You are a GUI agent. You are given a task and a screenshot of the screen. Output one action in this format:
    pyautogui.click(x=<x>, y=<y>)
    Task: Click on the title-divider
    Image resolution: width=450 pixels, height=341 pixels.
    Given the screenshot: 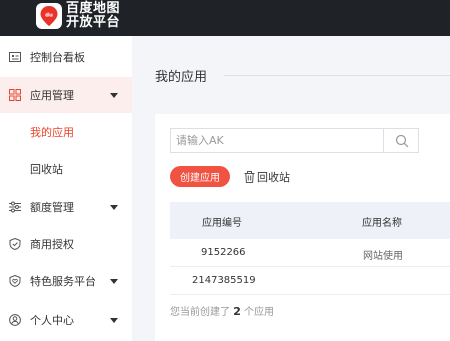 What is the action you would take?
    pyautogui.click(x=337, y=75)
    